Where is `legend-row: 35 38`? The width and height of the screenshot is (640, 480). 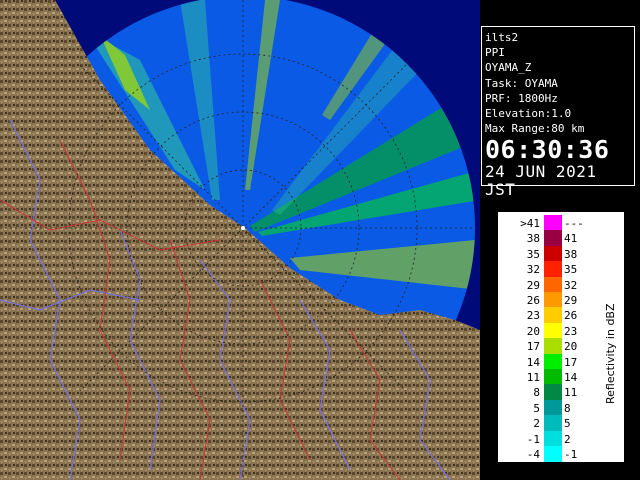
legend-row: 35 38 is located at coordinates (561, 253).